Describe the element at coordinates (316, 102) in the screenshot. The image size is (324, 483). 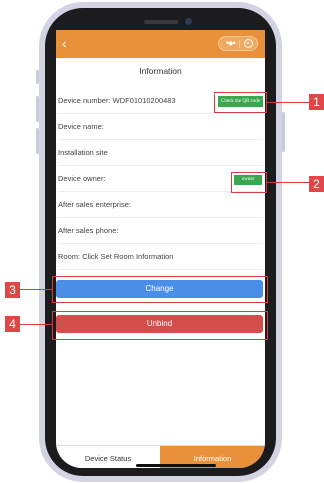
I see `callout-label-1: 1` at that location.